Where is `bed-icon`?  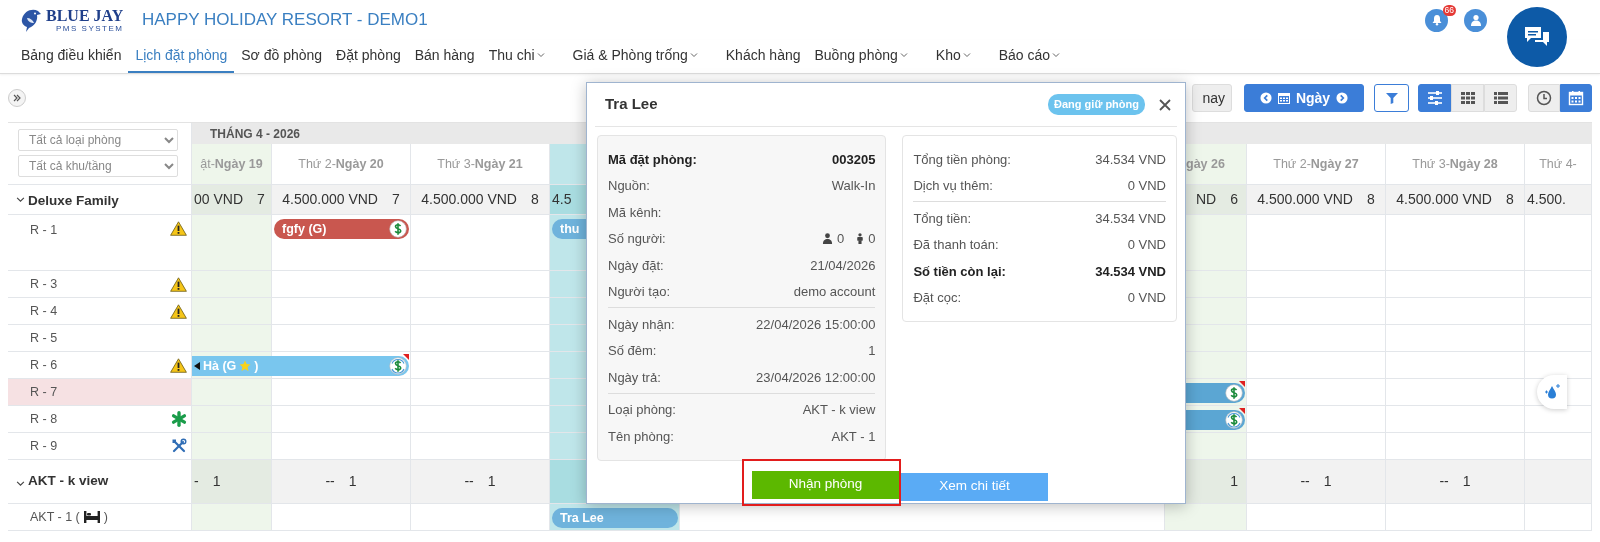 bed-icon is located at coordinates (91, 517).